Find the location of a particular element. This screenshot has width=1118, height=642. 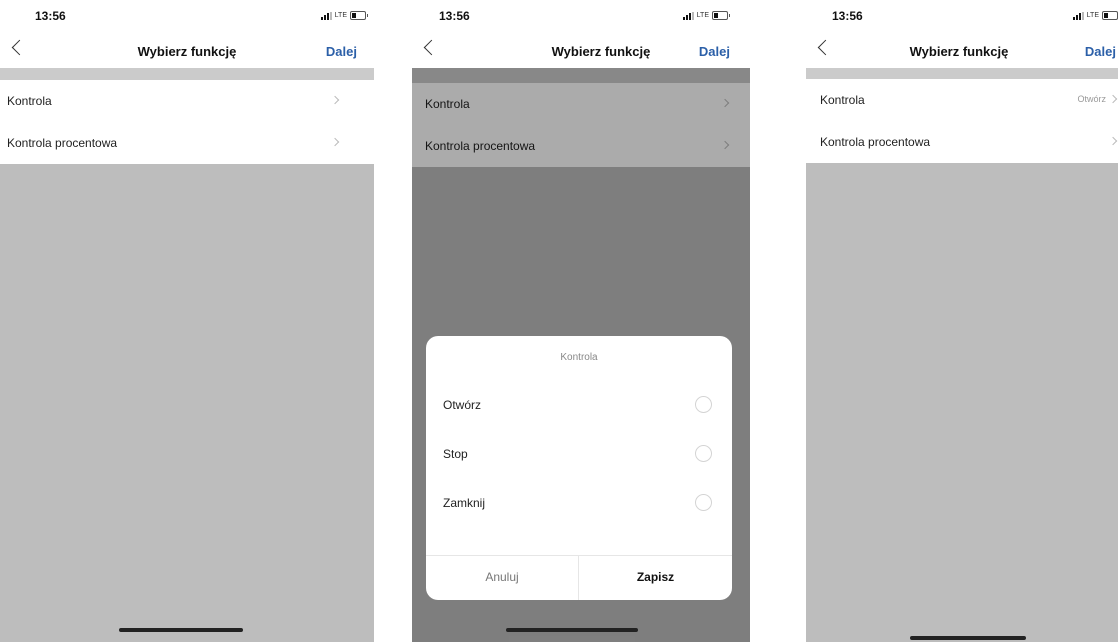

cancel-button: Anuluj is located at coordinates (502, 578).